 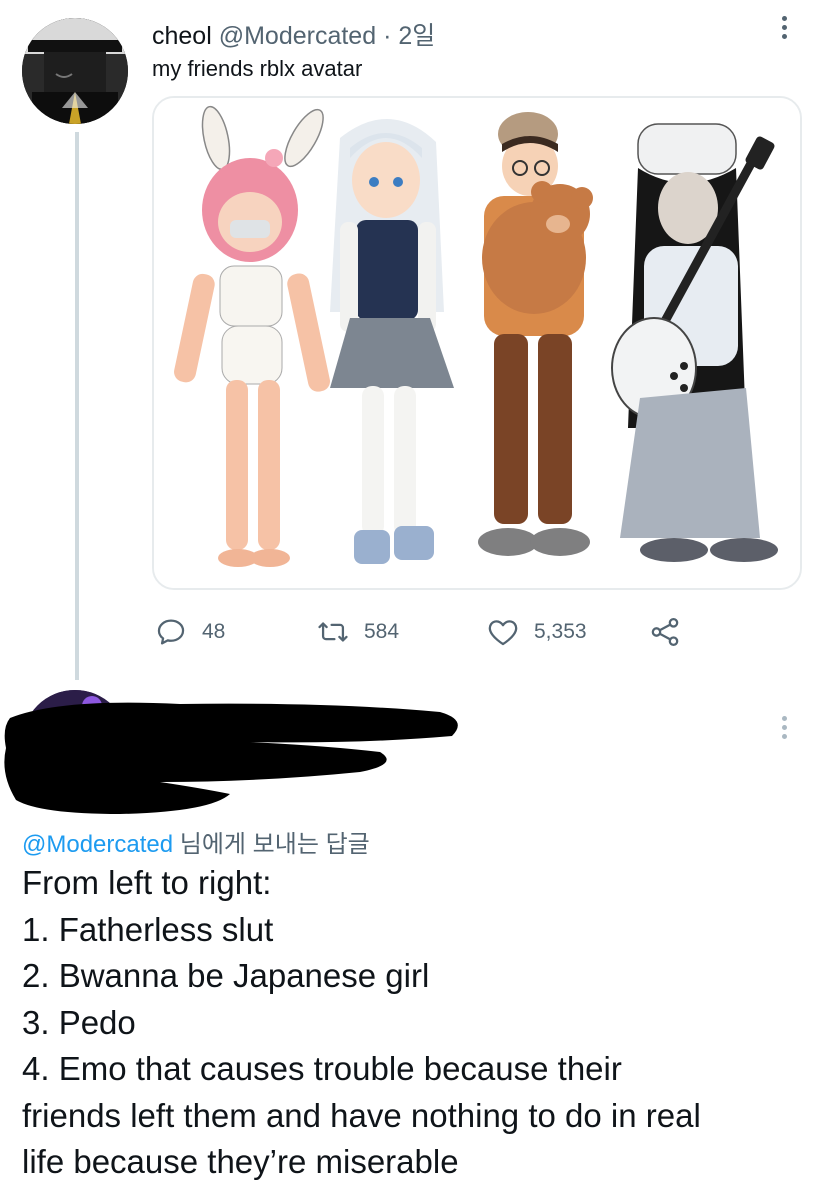 I want to click on display-name: cheol, so click(x=182, y=36).